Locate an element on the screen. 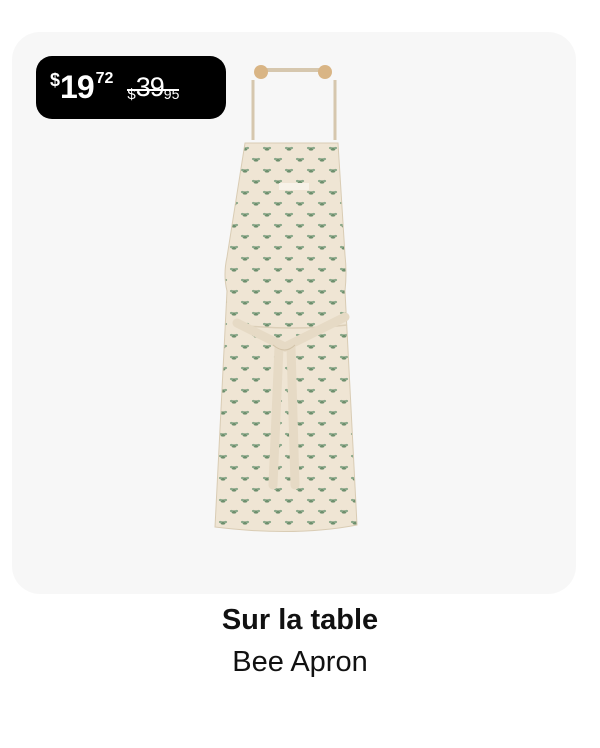  currency-symbol: $ is located at coordinates (55, 80).